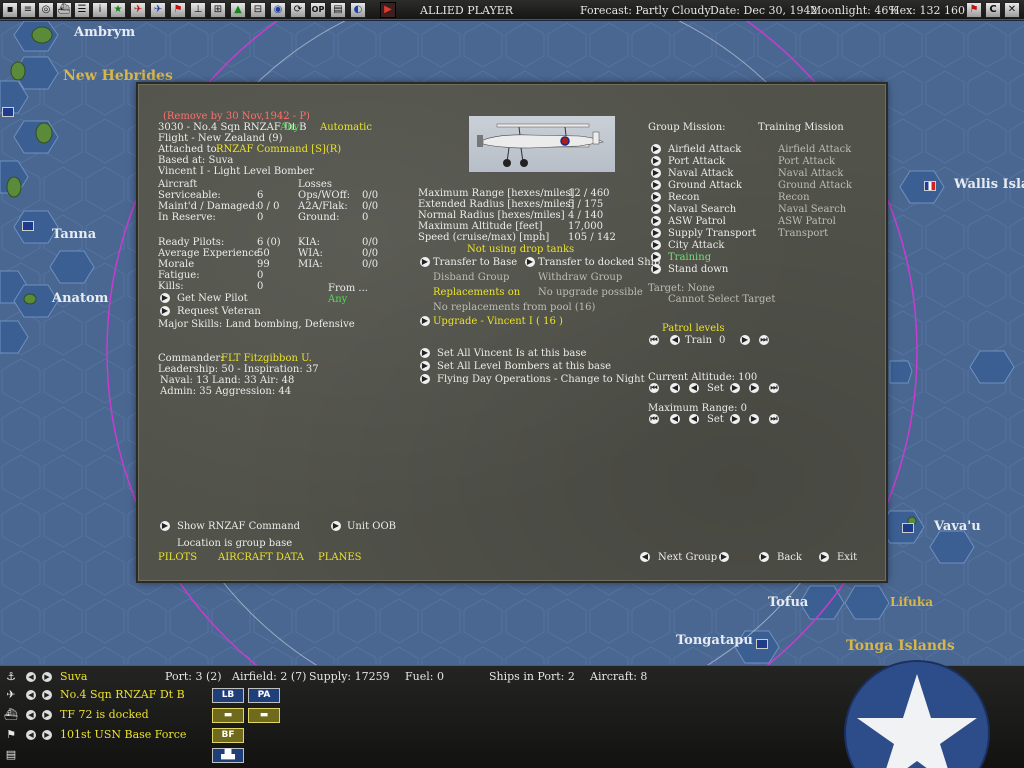 This screenshot has height=768, width=1024. What do you see at coordinates (698, 270) in the screenshot?
I see `mission-option: Stand down` at bounding box center [698, 270].